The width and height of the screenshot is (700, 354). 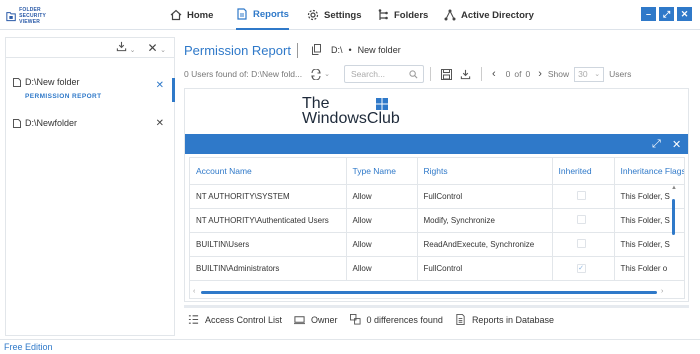 What do you see at coordinates (684, 14) in the screenshot?
I see `close-button: ✕` at bounding box center [684, 14].